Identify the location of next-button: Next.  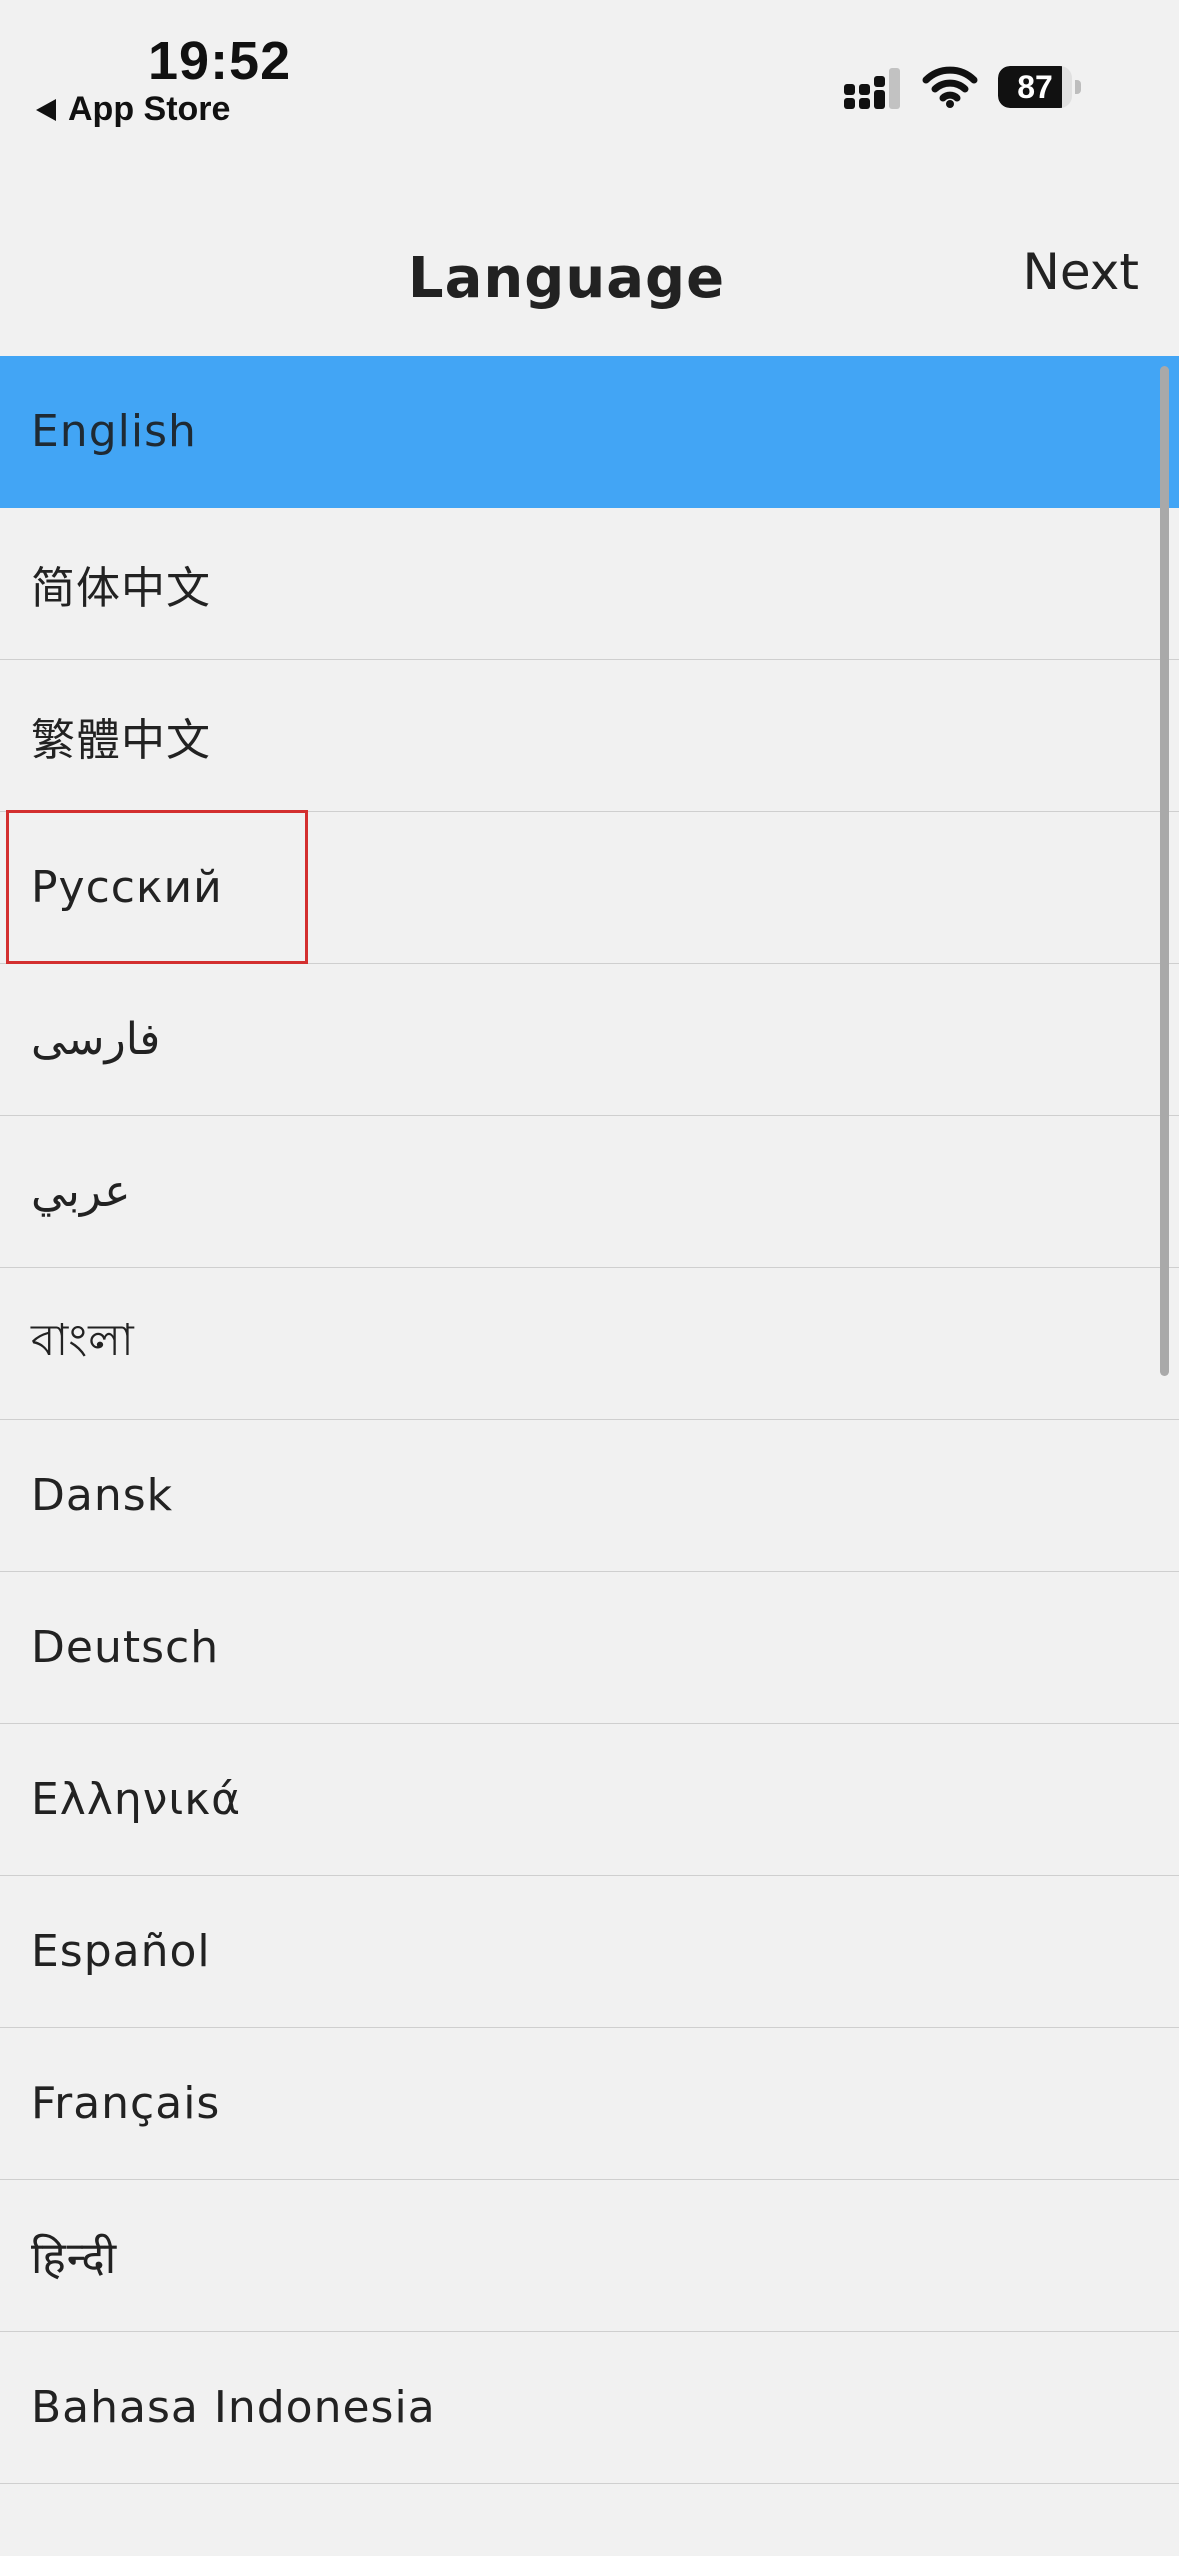
(1081, 272).